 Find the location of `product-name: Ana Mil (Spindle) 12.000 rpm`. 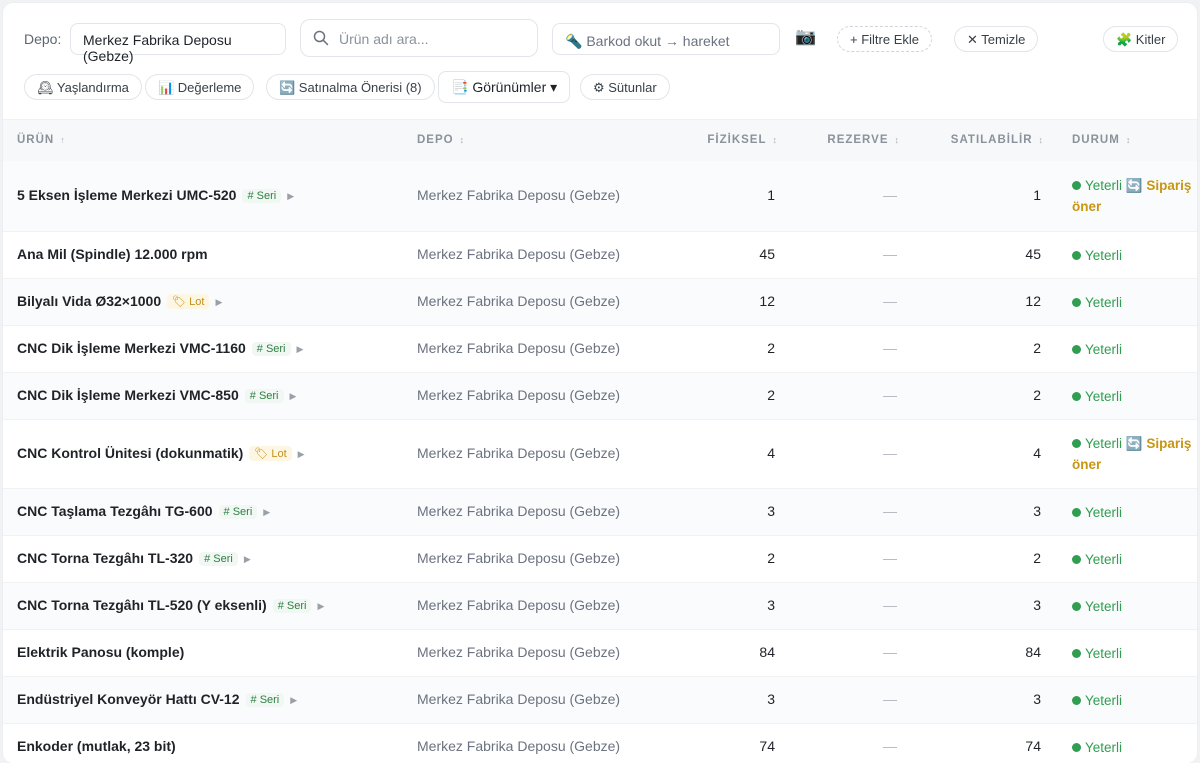

product-name: Ana Mil (Spindle) 12.000 rpm is located at coordinates (112, 254).